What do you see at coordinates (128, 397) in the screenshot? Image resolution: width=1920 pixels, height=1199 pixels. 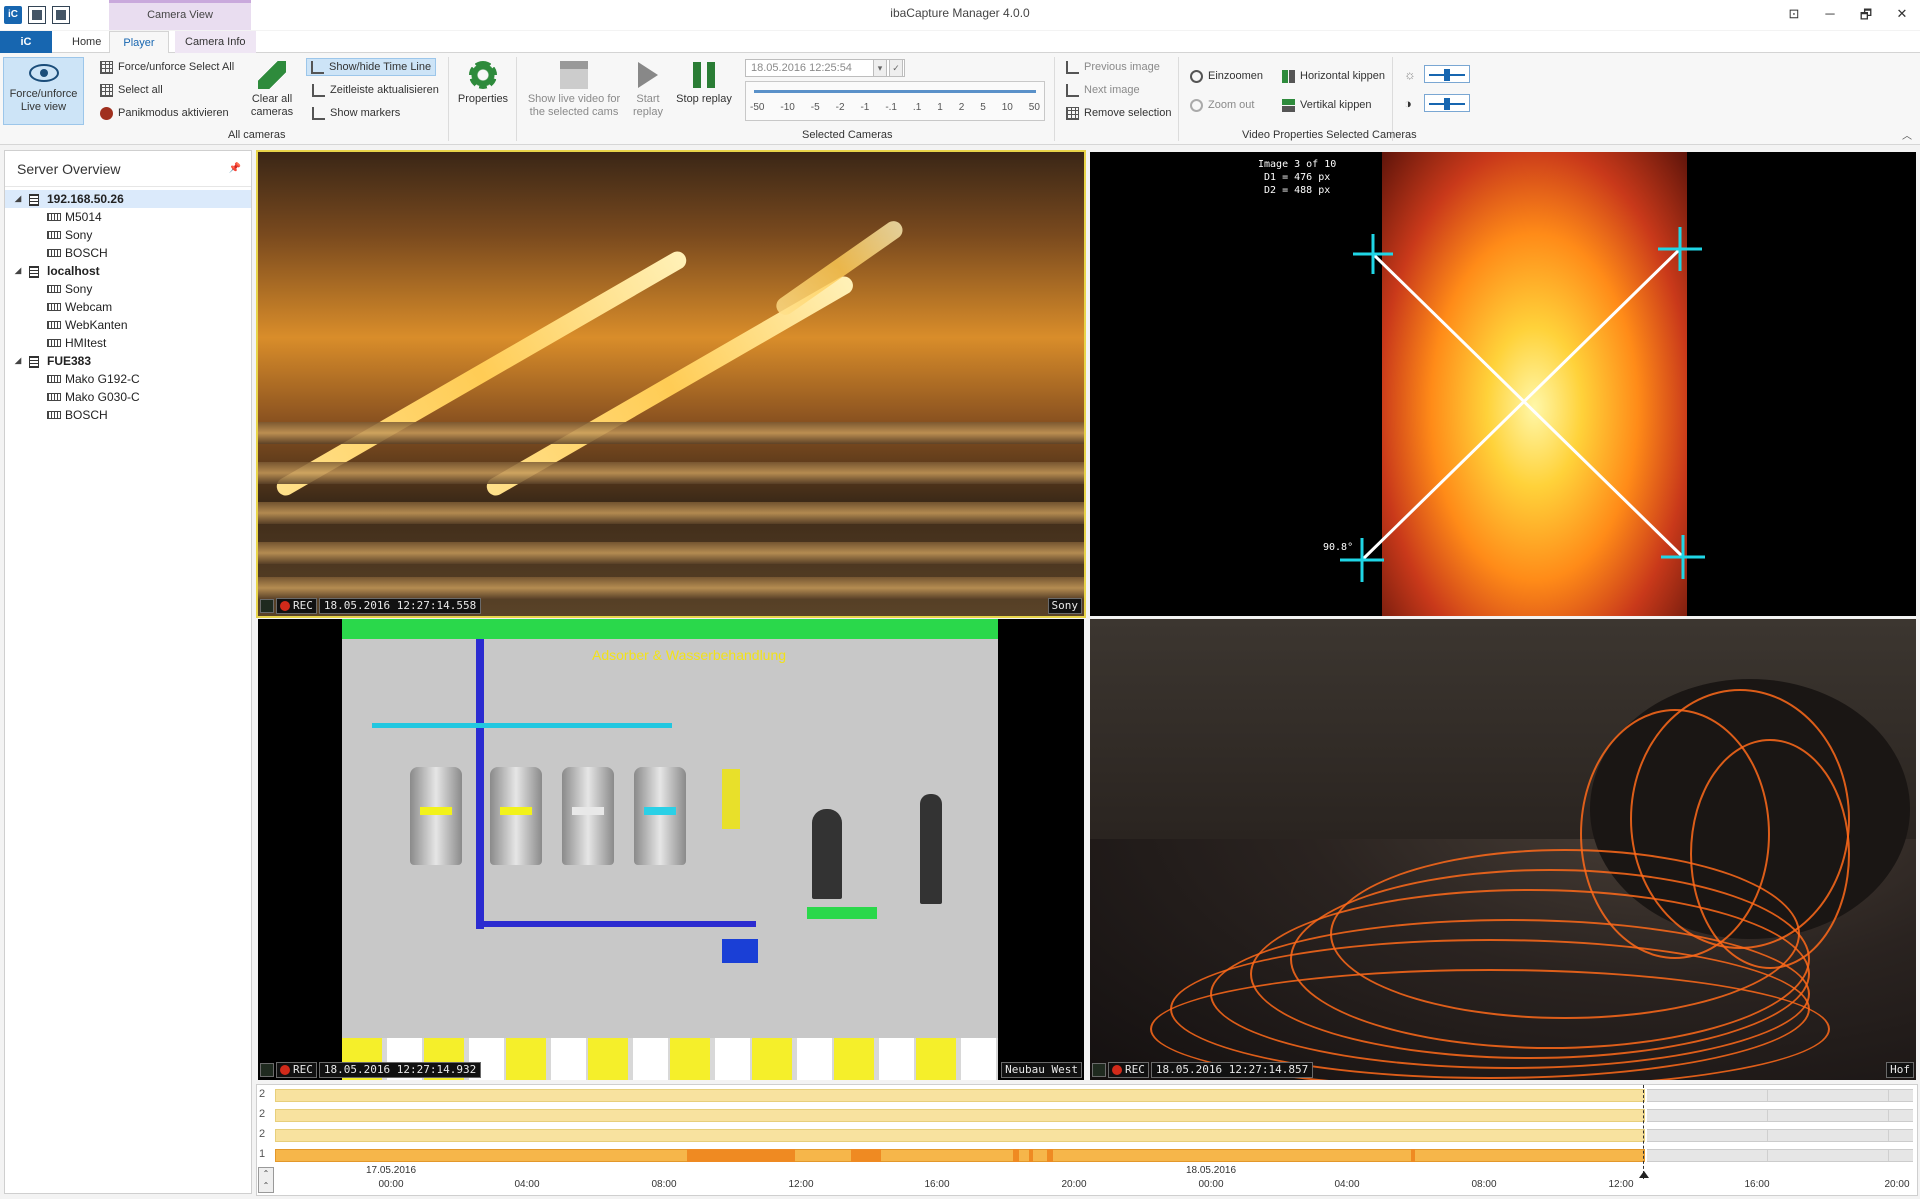 I see `tree-camera: Mako G030-C` at bounding box center [128, 397].